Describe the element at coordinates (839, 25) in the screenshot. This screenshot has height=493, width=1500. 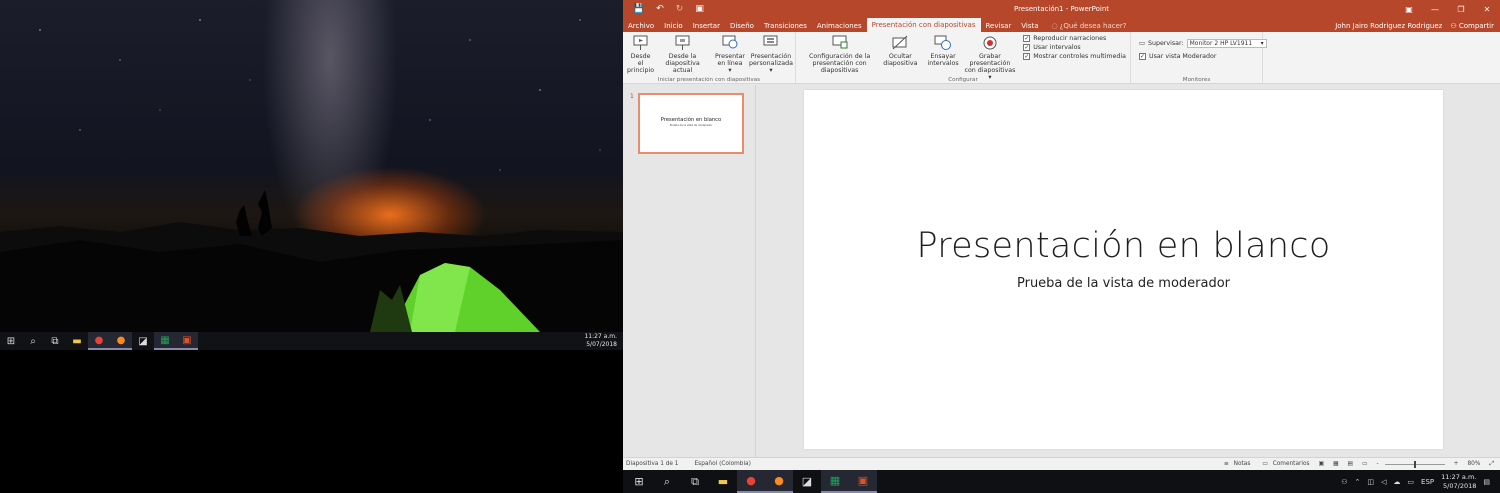
I see `tab-animaciones: Animaciones` at that location.